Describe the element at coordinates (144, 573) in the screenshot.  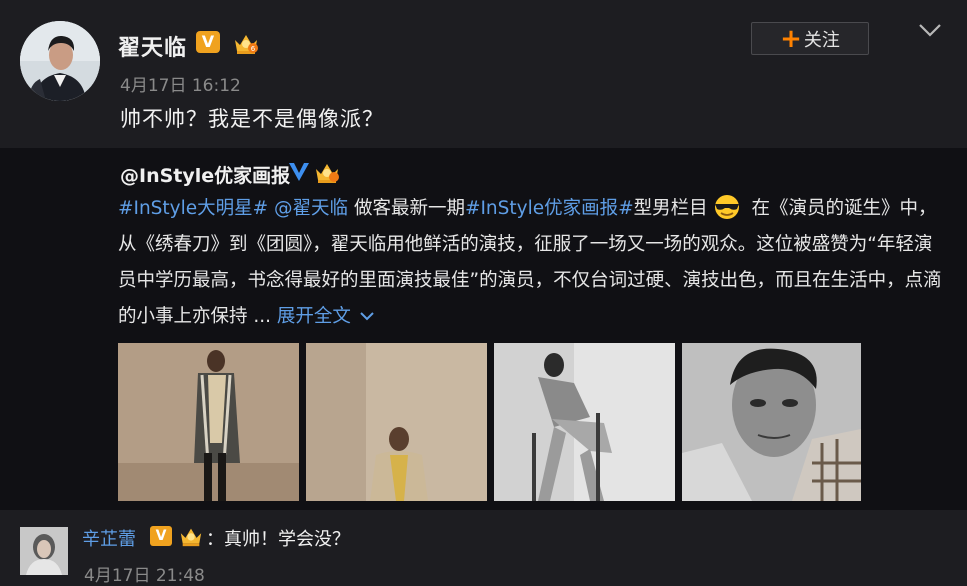
I see `comment-timestamp: 4月17日 21:48` at that location.